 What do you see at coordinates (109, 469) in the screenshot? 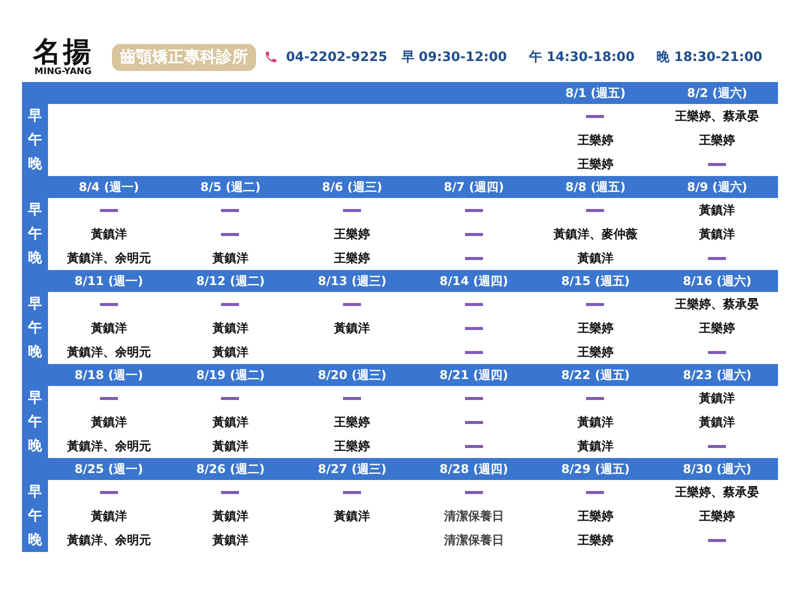
I see `date-header: 8/25 (週一)` at bounding box center [109, 469].